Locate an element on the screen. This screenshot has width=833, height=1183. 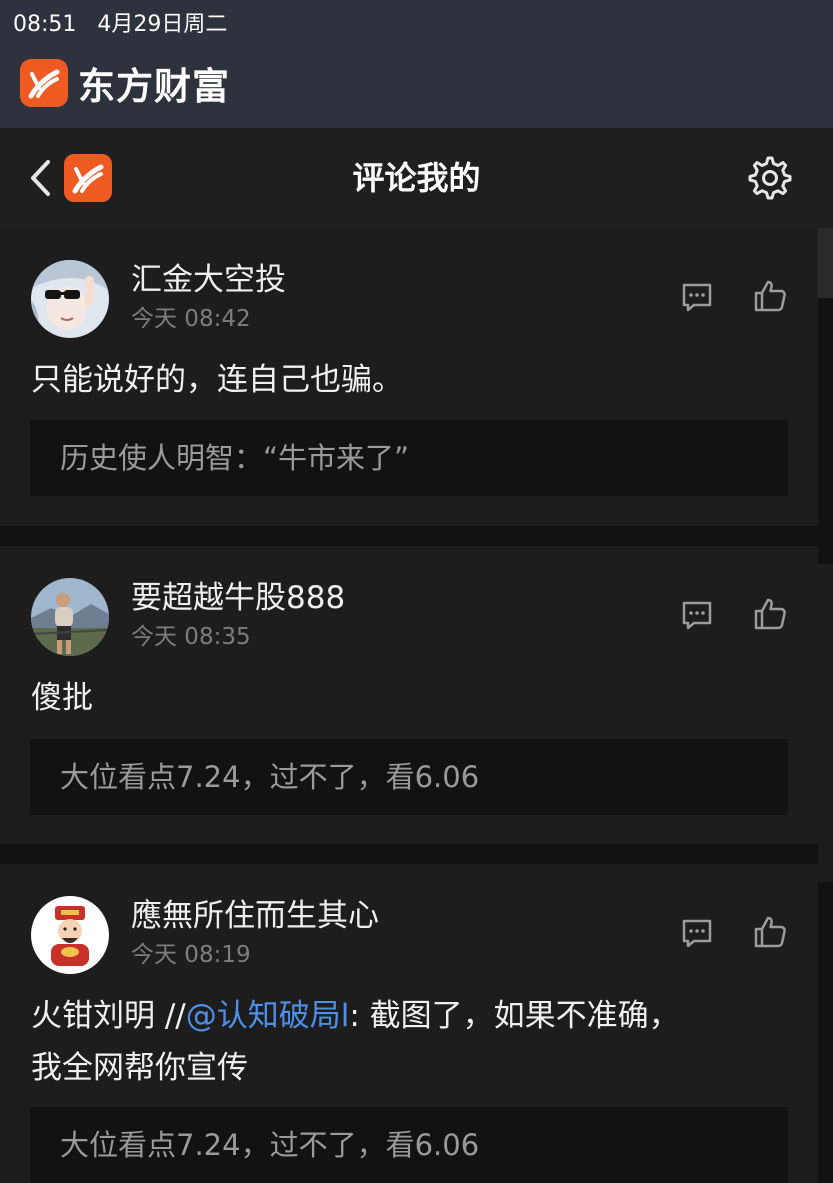
mention-link: @认知破局l is located at coordinates (268, 1016).